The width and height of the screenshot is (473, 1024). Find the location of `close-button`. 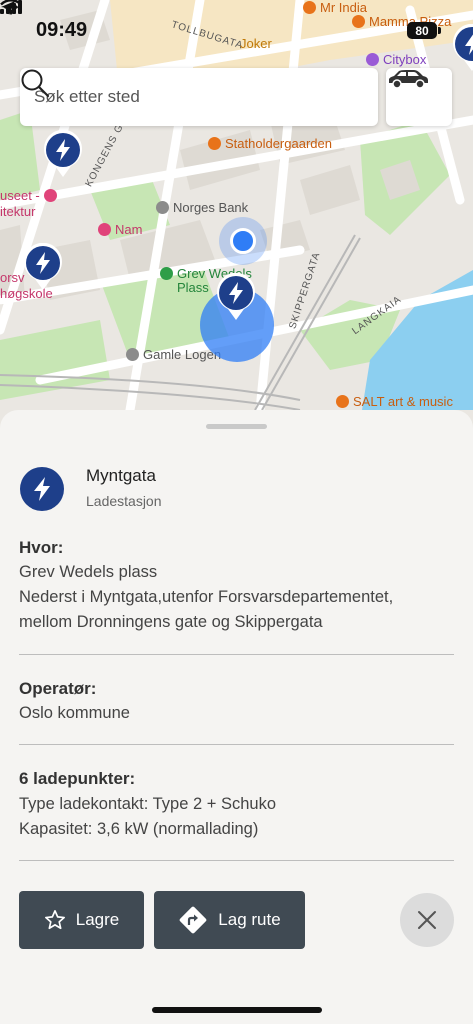

close-button is located at coordinates (427, 920).